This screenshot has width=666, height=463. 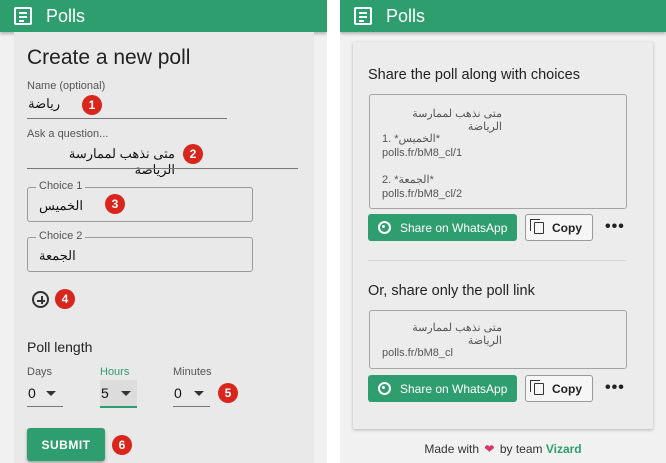 I want to click on hours-label: Hours, so click(x=115, y=372).